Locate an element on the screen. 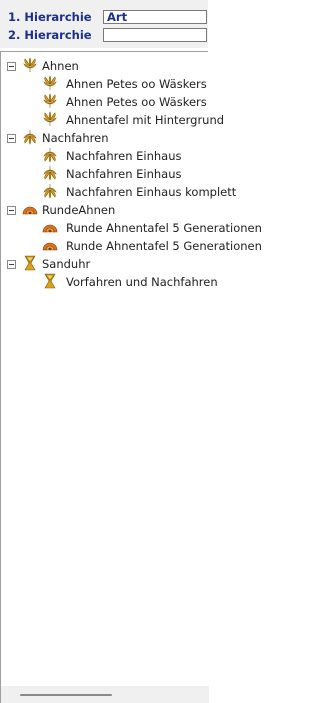  tree-group-label: RundeAhnen is located at coordinates (79, 210).